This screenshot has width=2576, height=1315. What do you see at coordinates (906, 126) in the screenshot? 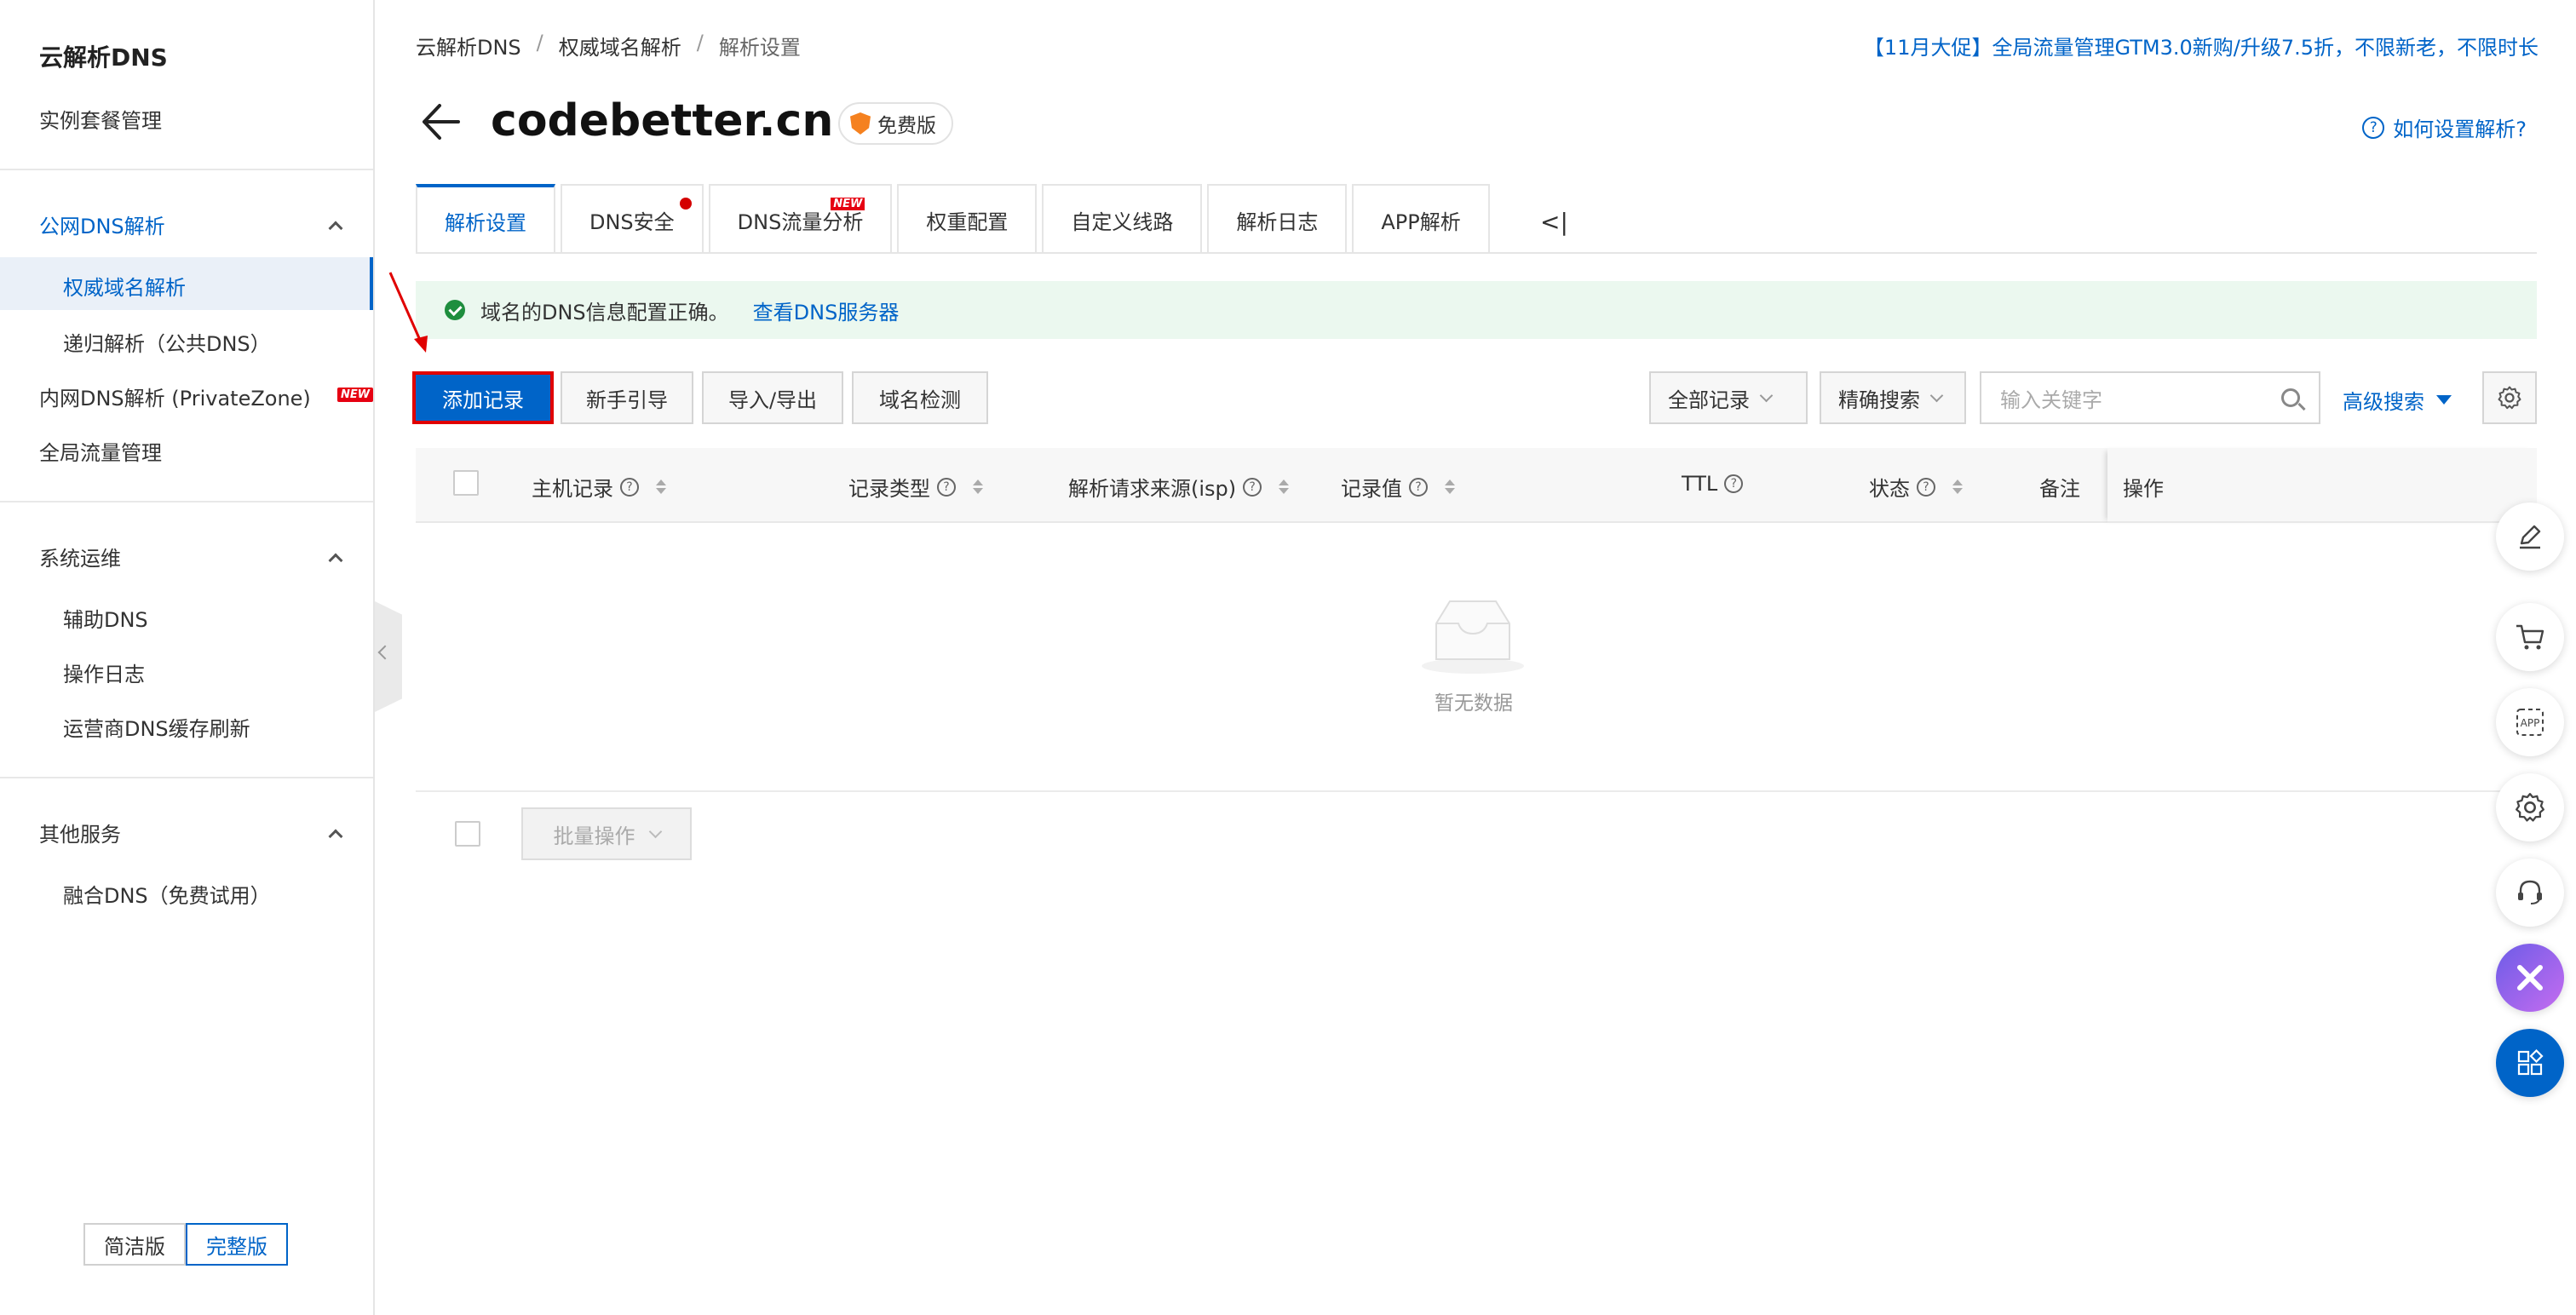
I see `plan-label: 免费版` at bounding box center [906, 126].